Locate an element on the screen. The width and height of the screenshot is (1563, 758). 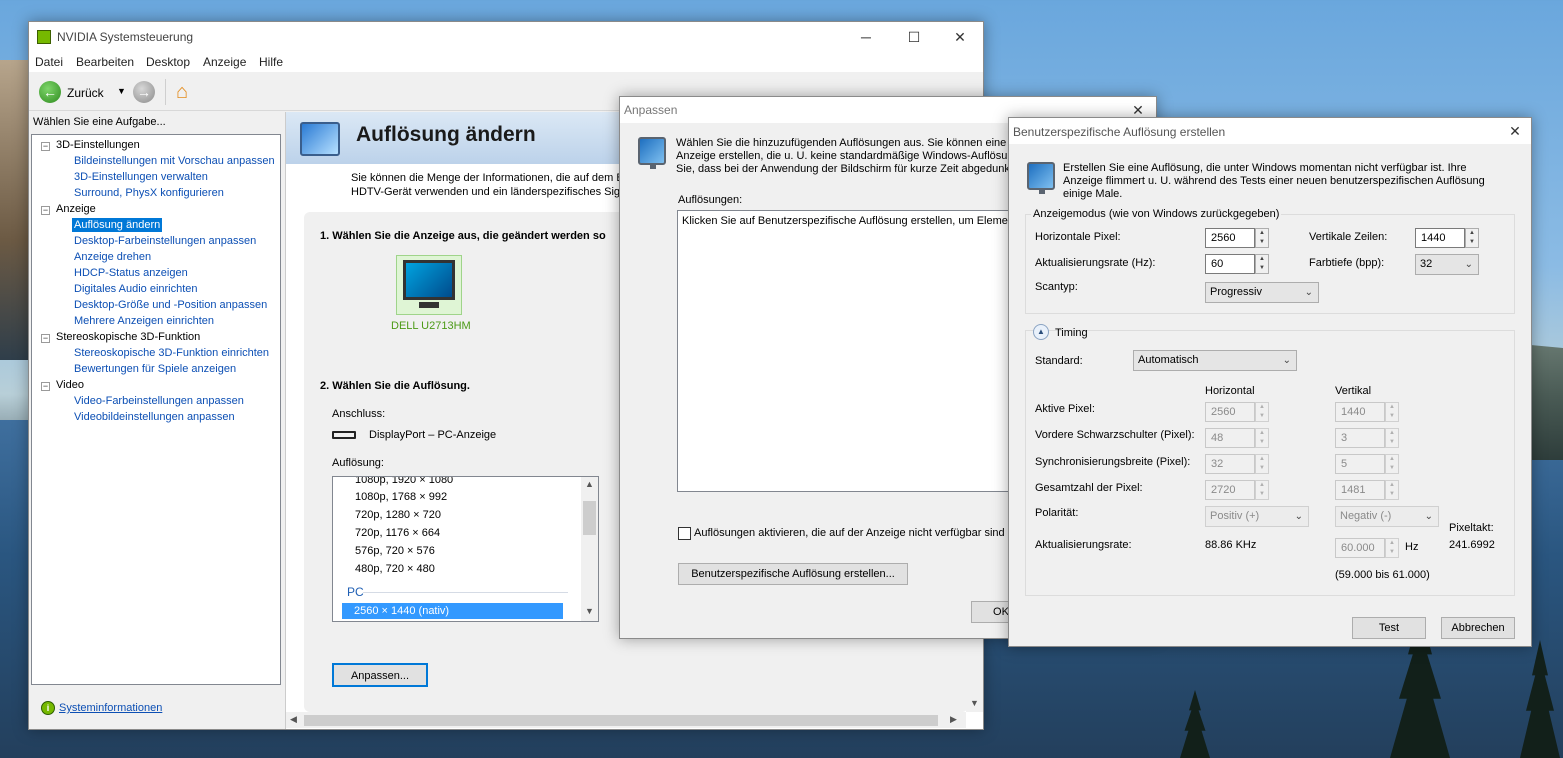
scan-select: Progressiv ⌄ is located at coordinates (1262, 292).